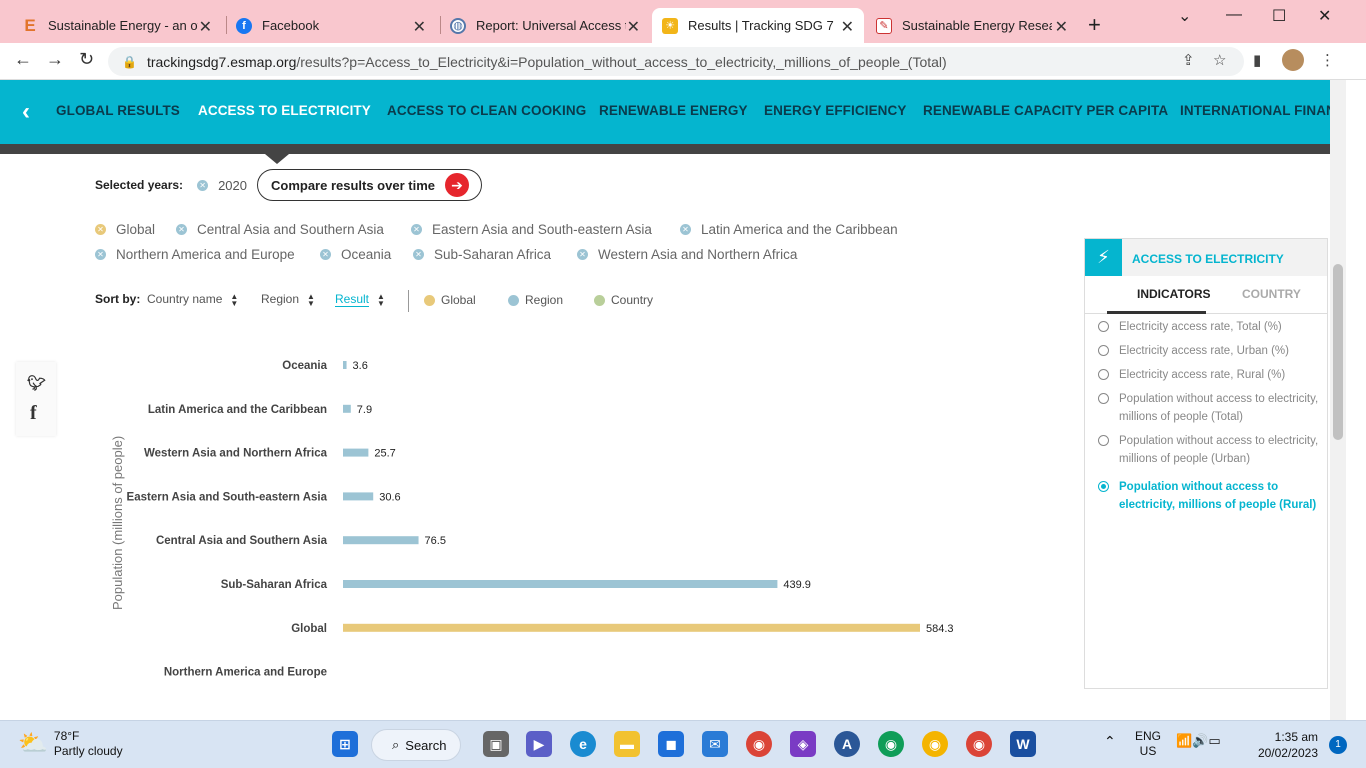 The height and width of the screenshot is (768, 1366). What do you see at coordinates (288, 299) in the screenshot?
I see `sort-region: Region ▲ ▼` at bounding box center [288, 299].